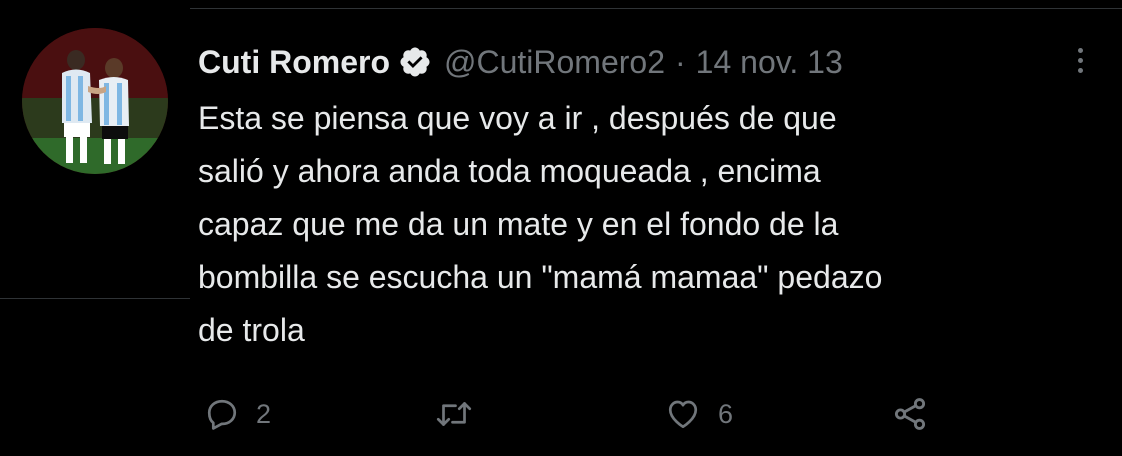 The height and width of the screenshot is (456, 1122). I want to click on reply-button: 2, so click(237, 414).